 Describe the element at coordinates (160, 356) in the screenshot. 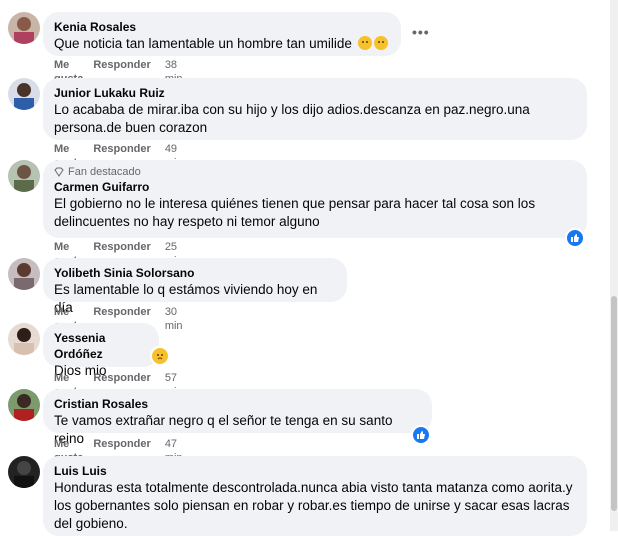

I see `sad-reaction-icon` at that location.